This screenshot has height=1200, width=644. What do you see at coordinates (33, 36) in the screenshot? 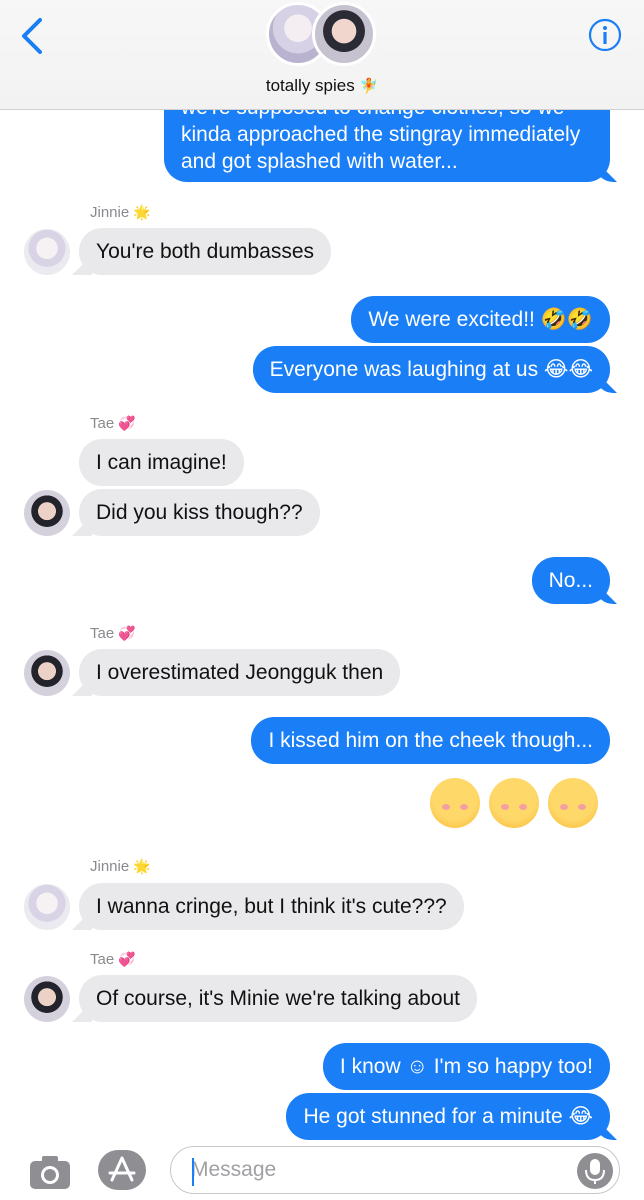
I see `chevron-left-icon` at bounding box center [33, 36].